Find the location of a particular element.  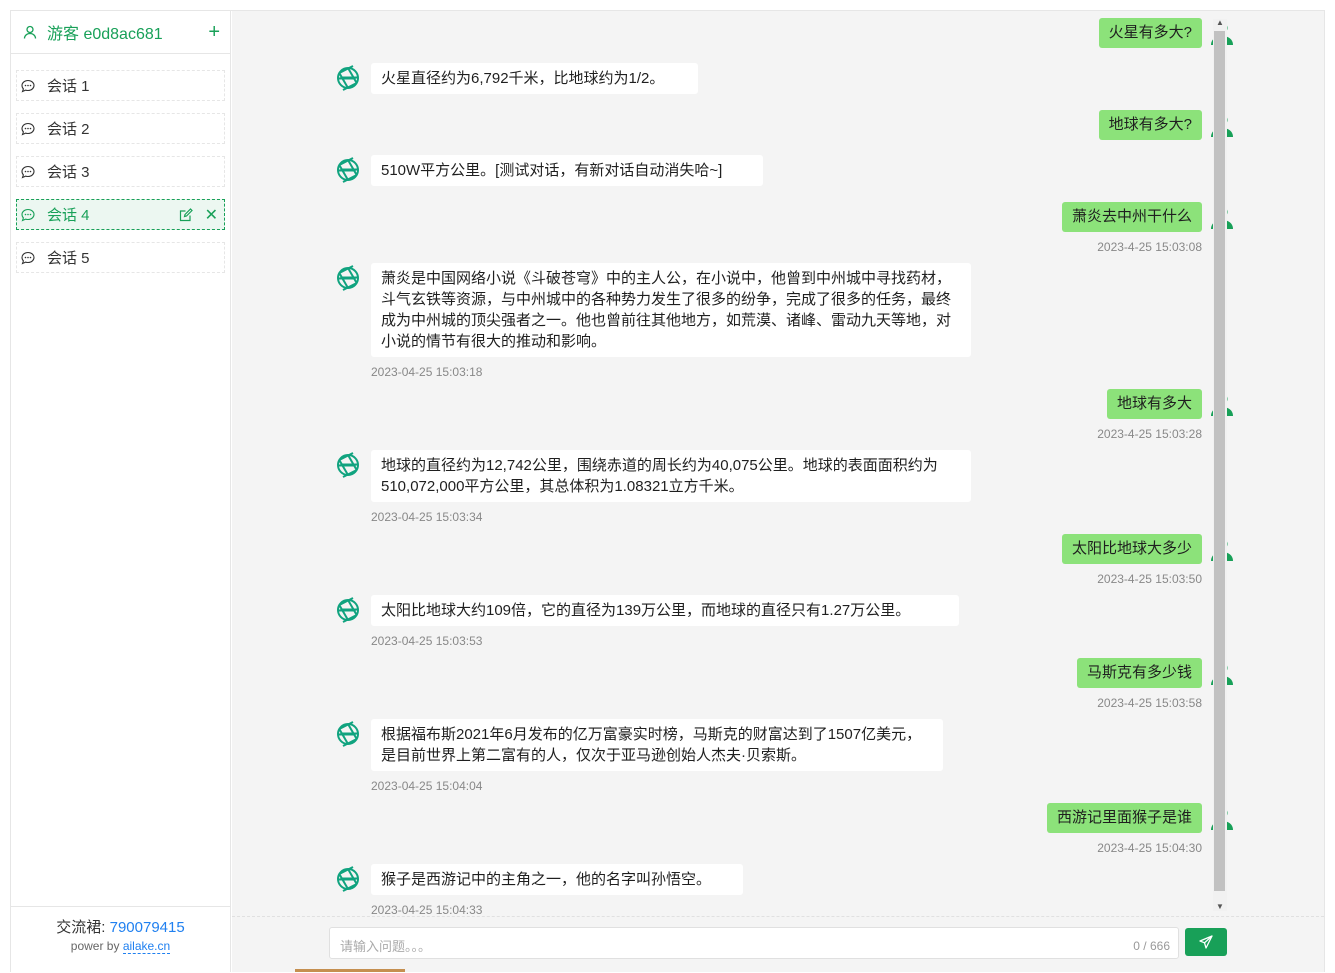

user-bubble: 萧炎去中州干什么 is located at coordinates (1131, 217).